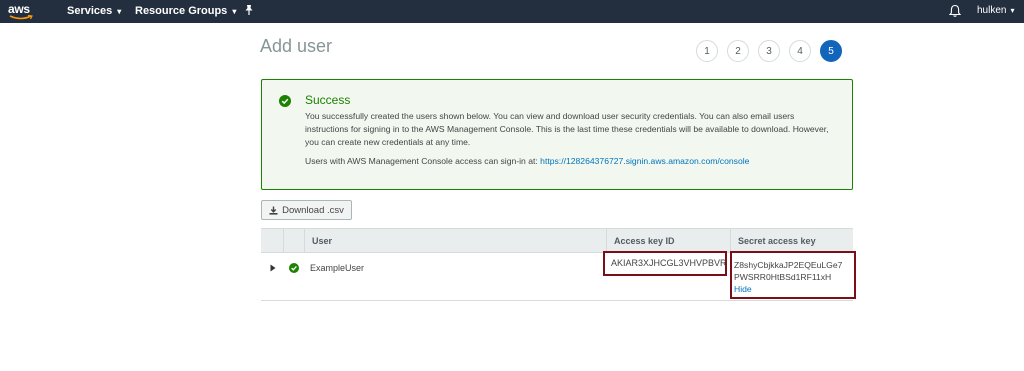 The height and width of the screenshot is (371, 1024). What do you see at coordinates (19, 9) in the screenshot?
I see `aws-logo-text: aws` at bounding box center [19, 9].